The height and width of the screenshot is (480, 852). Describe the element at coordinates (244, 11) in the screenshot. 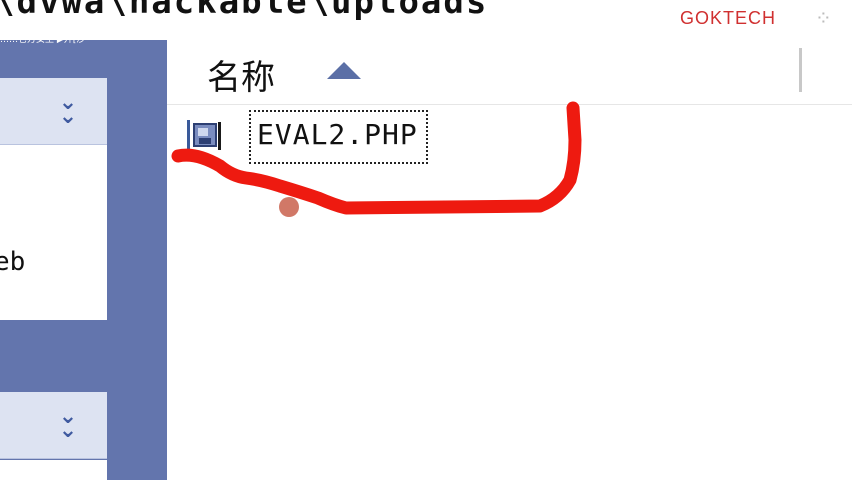

I see `address-path: \dvwa\hackable\uploads` at that location.